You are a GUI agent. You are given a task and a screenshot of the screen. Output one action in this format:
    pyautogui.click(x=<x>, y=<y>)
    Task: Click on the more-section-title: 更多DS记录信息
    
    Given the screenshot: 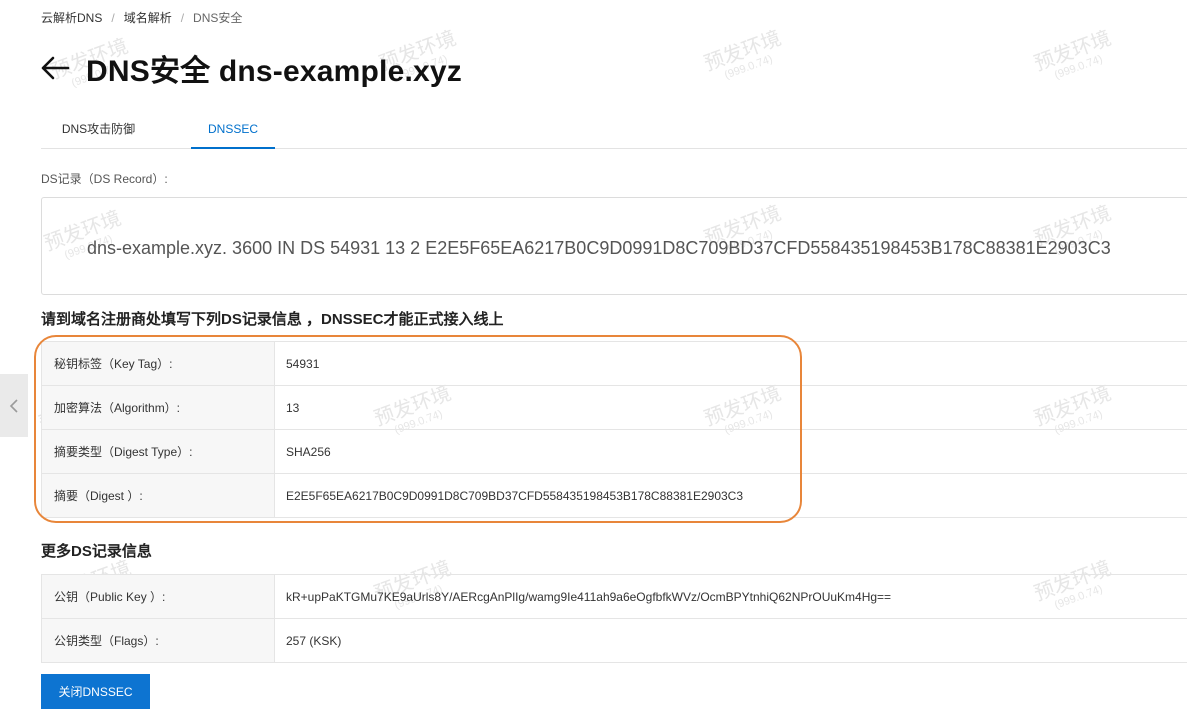 What is the action you would take?
    pyautogui.click(x=96, y=551)
    